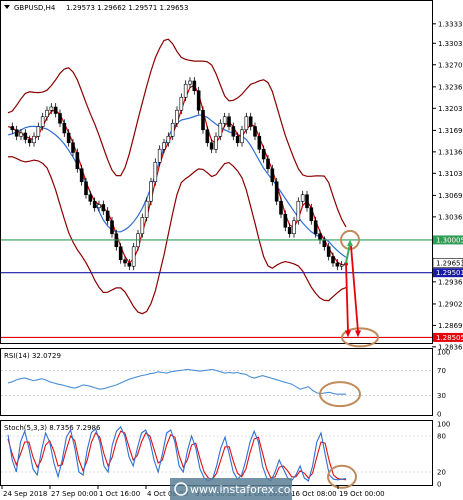 The image size is (463, 500). I want to click on price-tick-label: 1.33330, so click(450, 24).